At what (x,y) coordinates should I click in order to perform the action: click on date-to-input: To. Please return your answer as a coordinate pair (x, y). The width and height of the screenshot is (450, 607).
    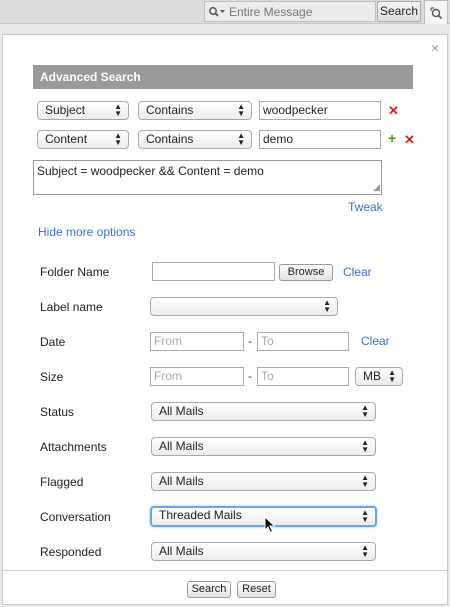
    Looking at the image, I should click on (303, 341).